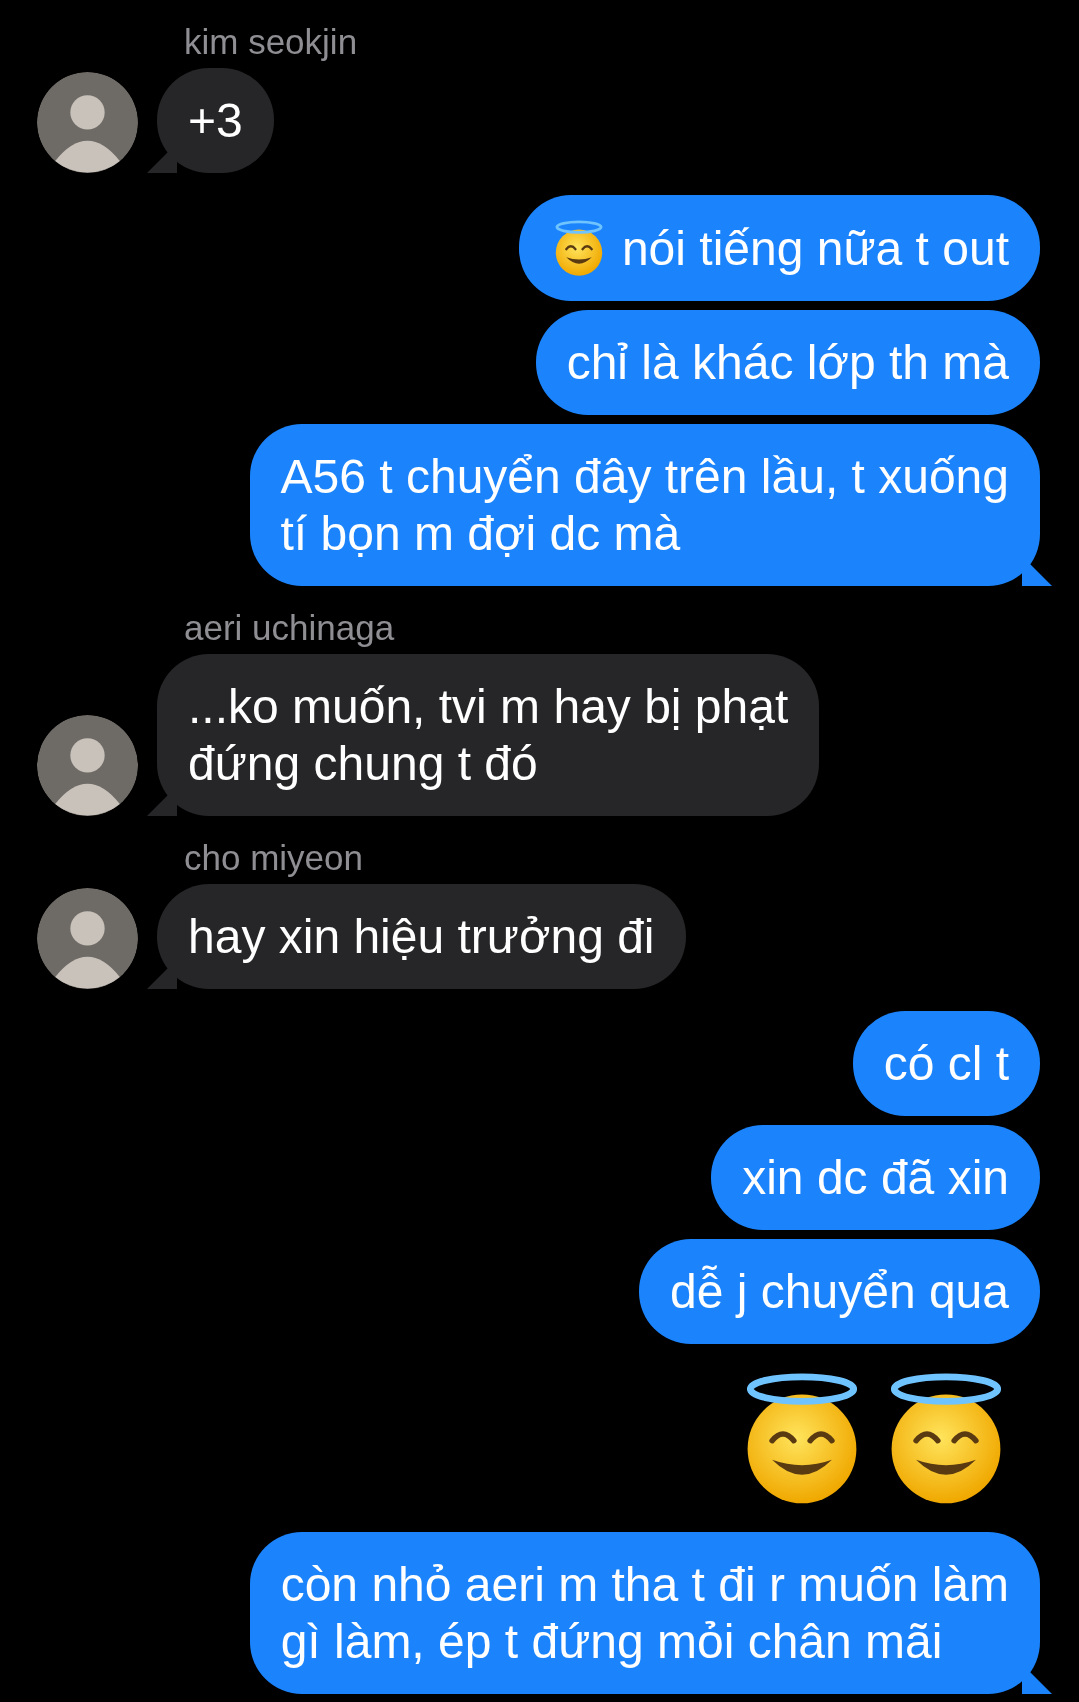  I want to click on message-bubble: nói tiếng nữa t out, so click(779, 248).